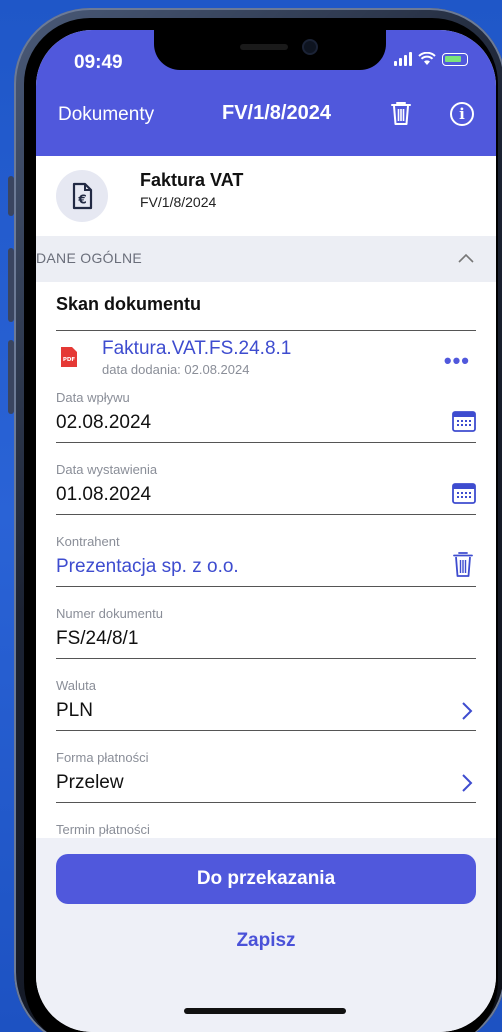  What do you see at coordinates (266, 196) in the screenshot?
I see `document-header: € Faktura VAT FV/1/8/2024` at bounding box center [266, 196].